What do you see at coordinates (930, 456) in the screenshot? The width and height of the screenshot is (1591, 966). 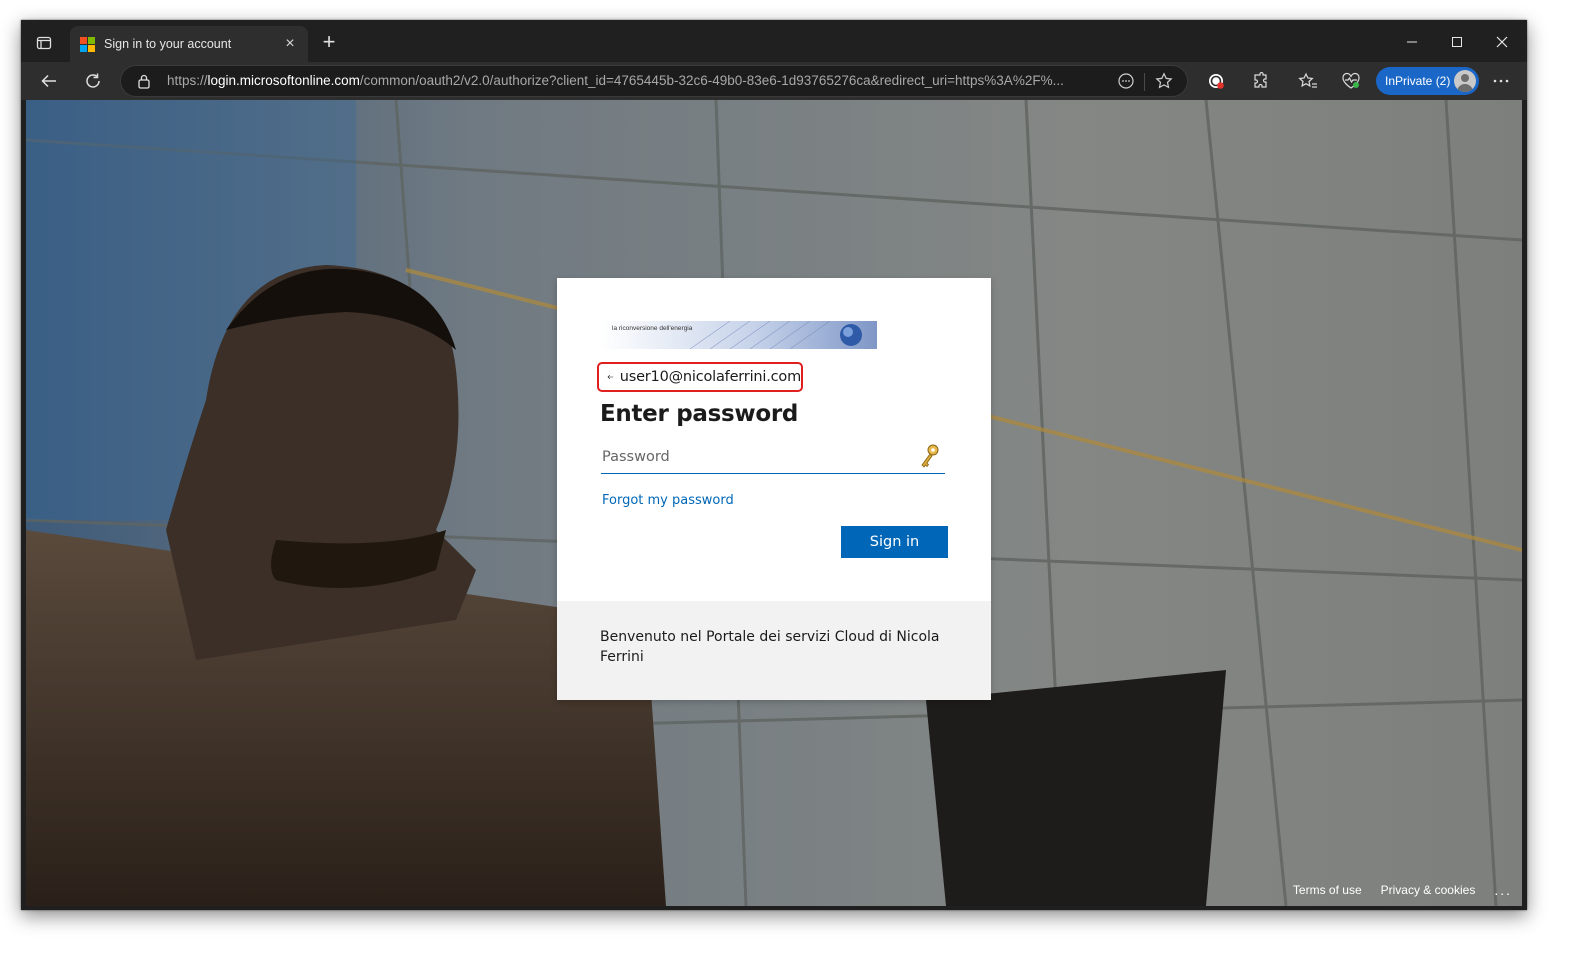 I see `key-icon` at bounding box center [930, 456].